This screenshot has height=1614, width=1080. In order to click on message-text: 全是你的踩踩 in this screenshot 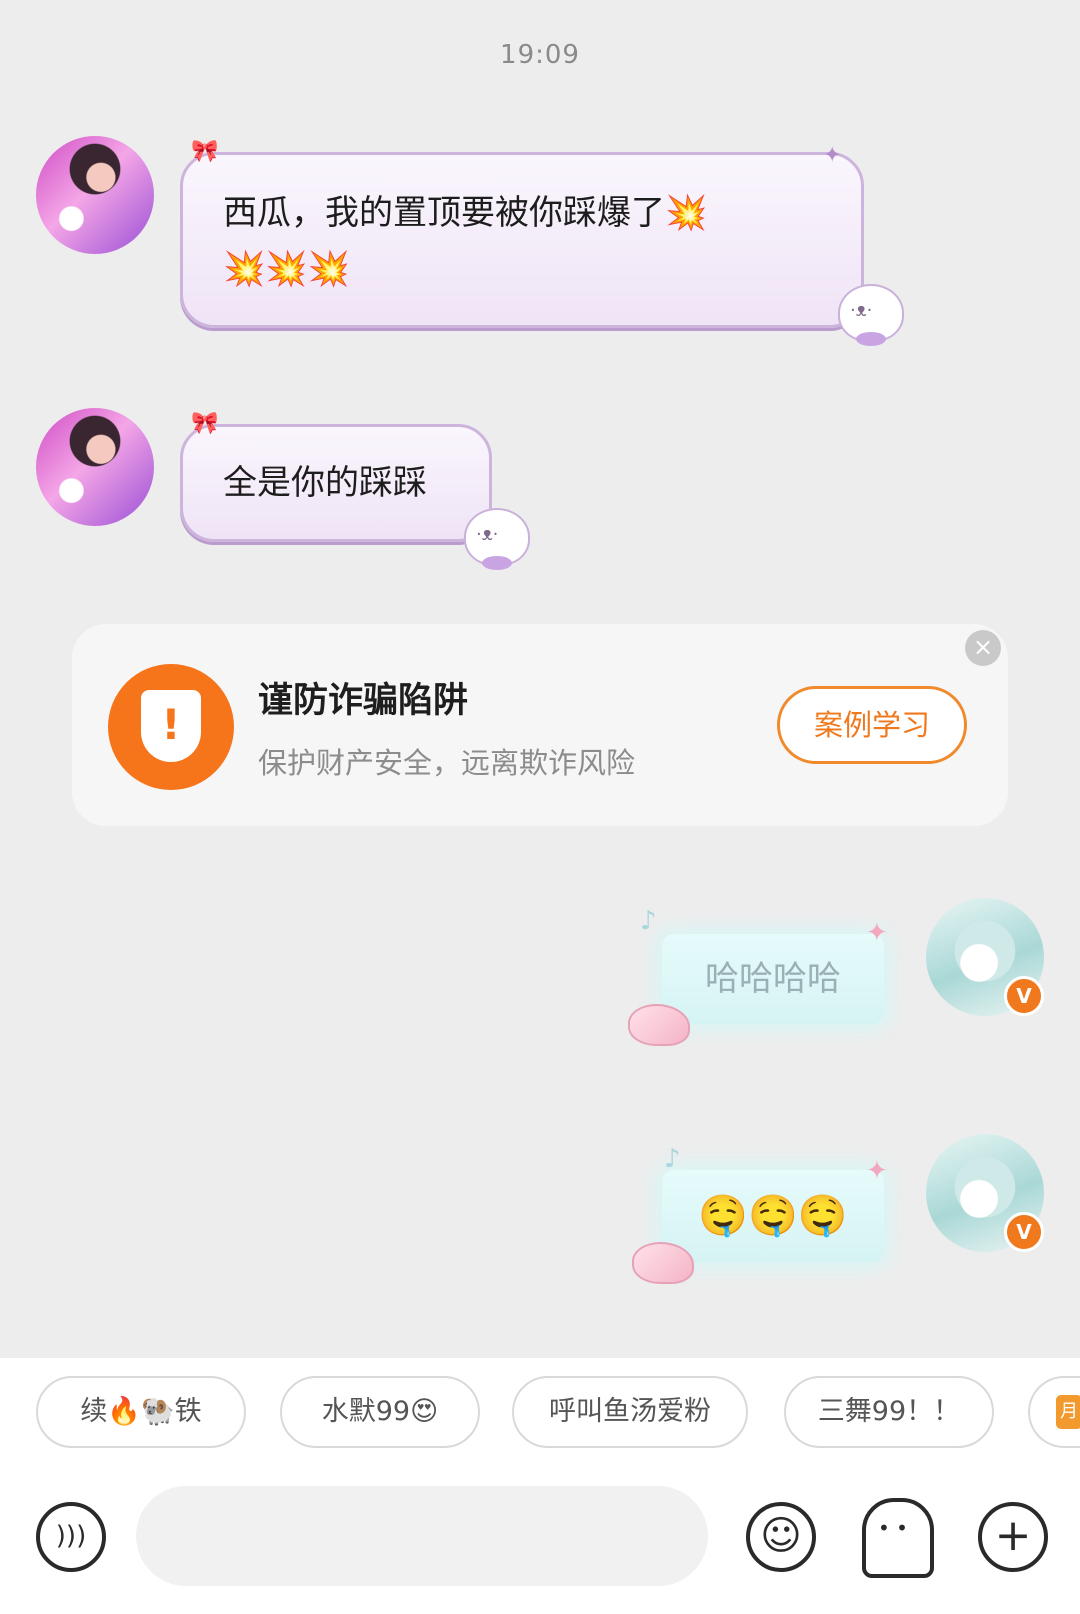, I will do `click(325, 483)`.